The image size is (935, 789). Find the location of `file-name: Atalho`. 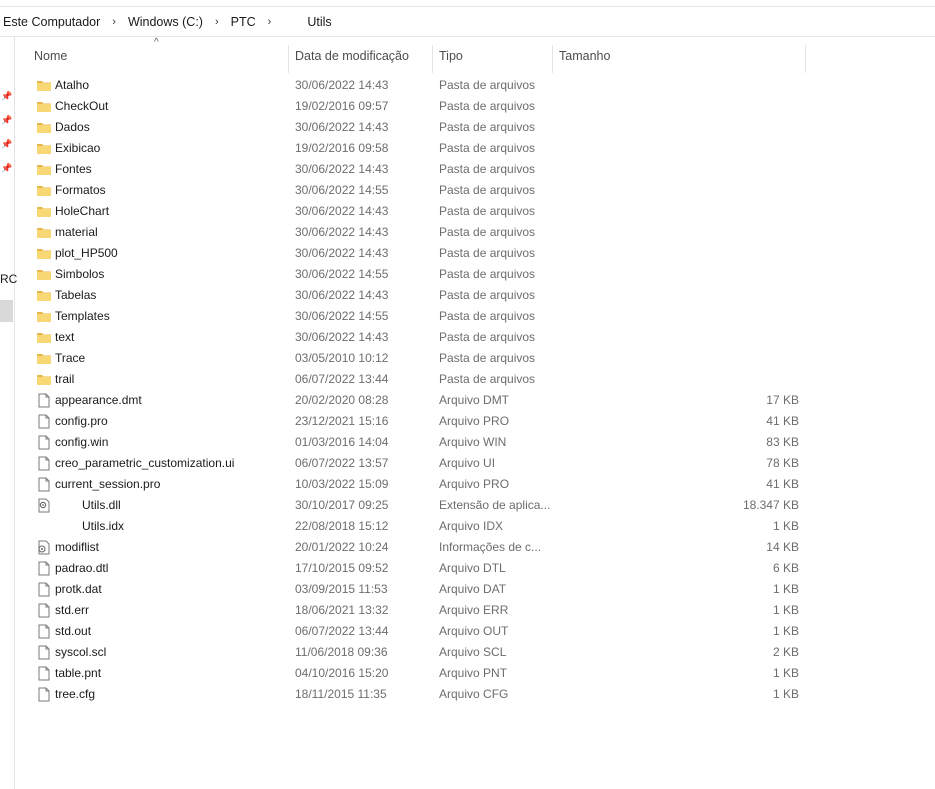

file-name: Atalho is located at coordinates (72, 85).